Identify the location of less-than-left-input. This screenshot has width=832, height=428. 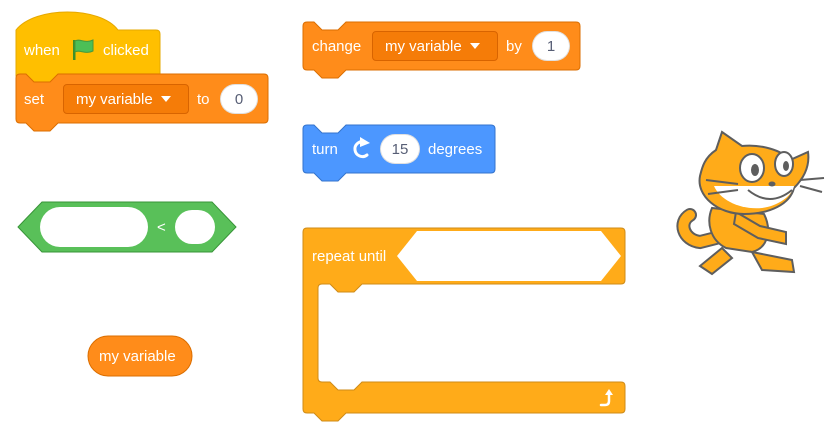
(94, 227).